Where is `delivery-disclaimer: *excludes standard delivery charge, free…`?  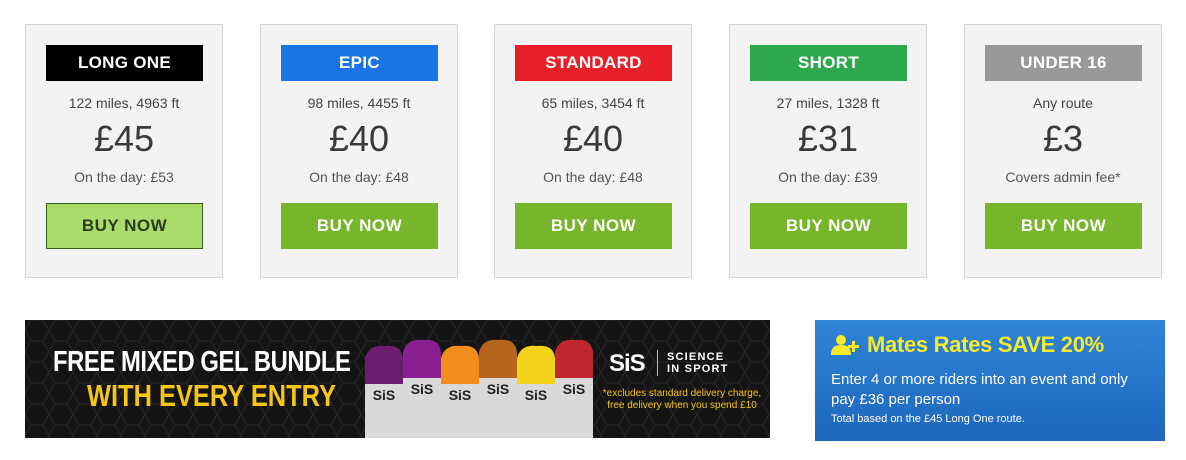 delivery-disclaimer: *excludes standard delivery charge, free… is located at coordinates (682, 399).